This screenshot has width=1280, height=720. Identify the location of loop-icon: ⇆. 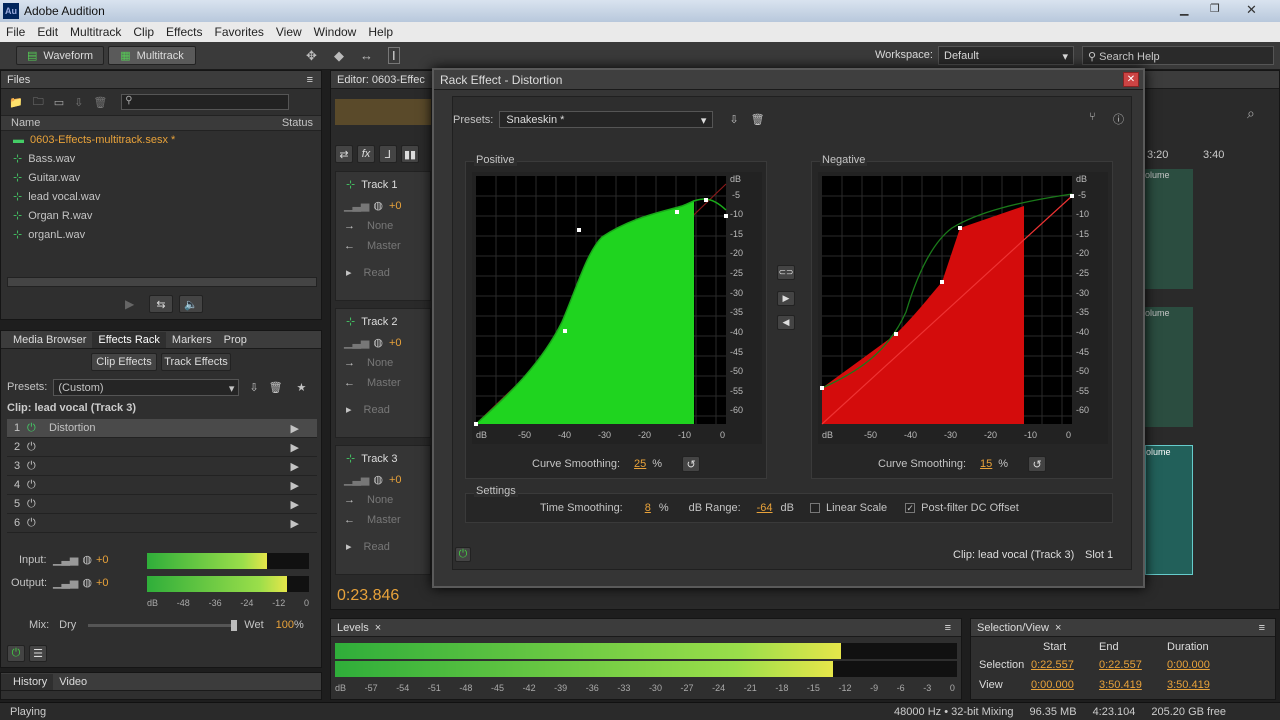
(161, 304).